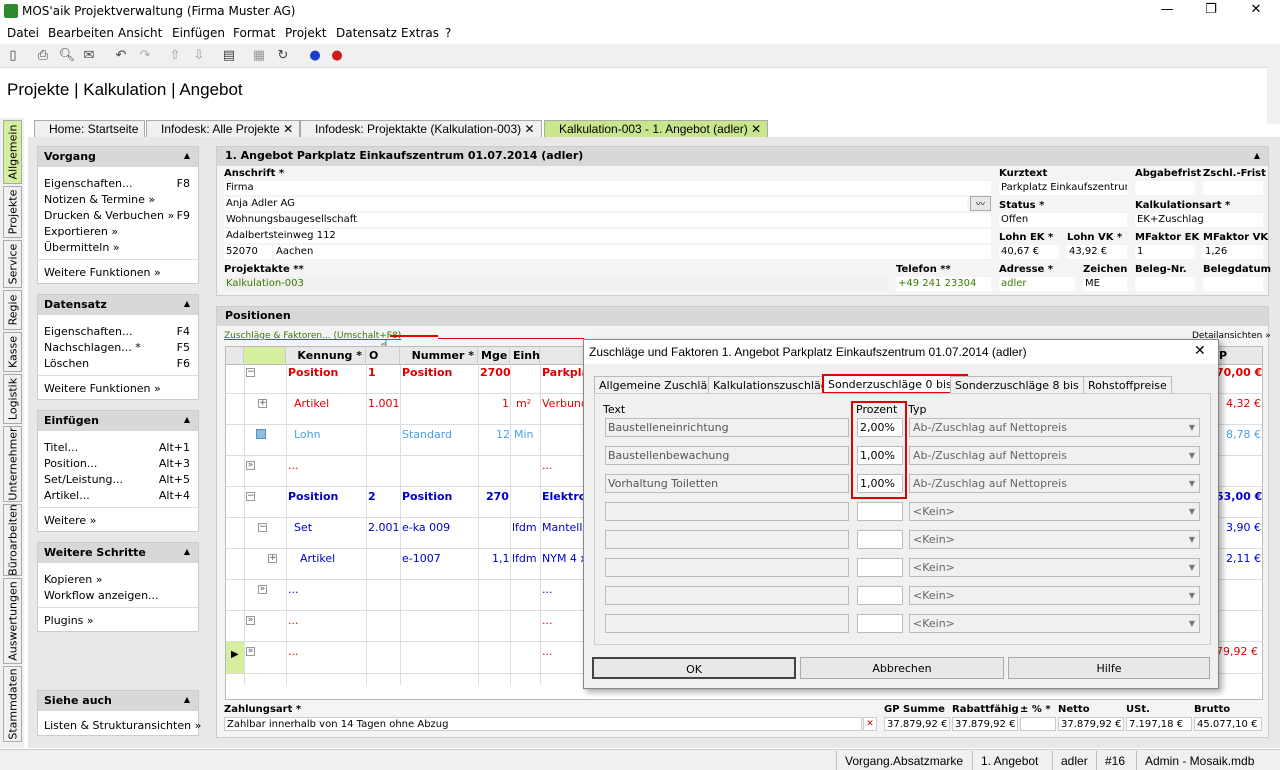 Image resolution: width=1280 pixels, height=770 pixels. I want to click on belegnr-field, so click(1165, 284).